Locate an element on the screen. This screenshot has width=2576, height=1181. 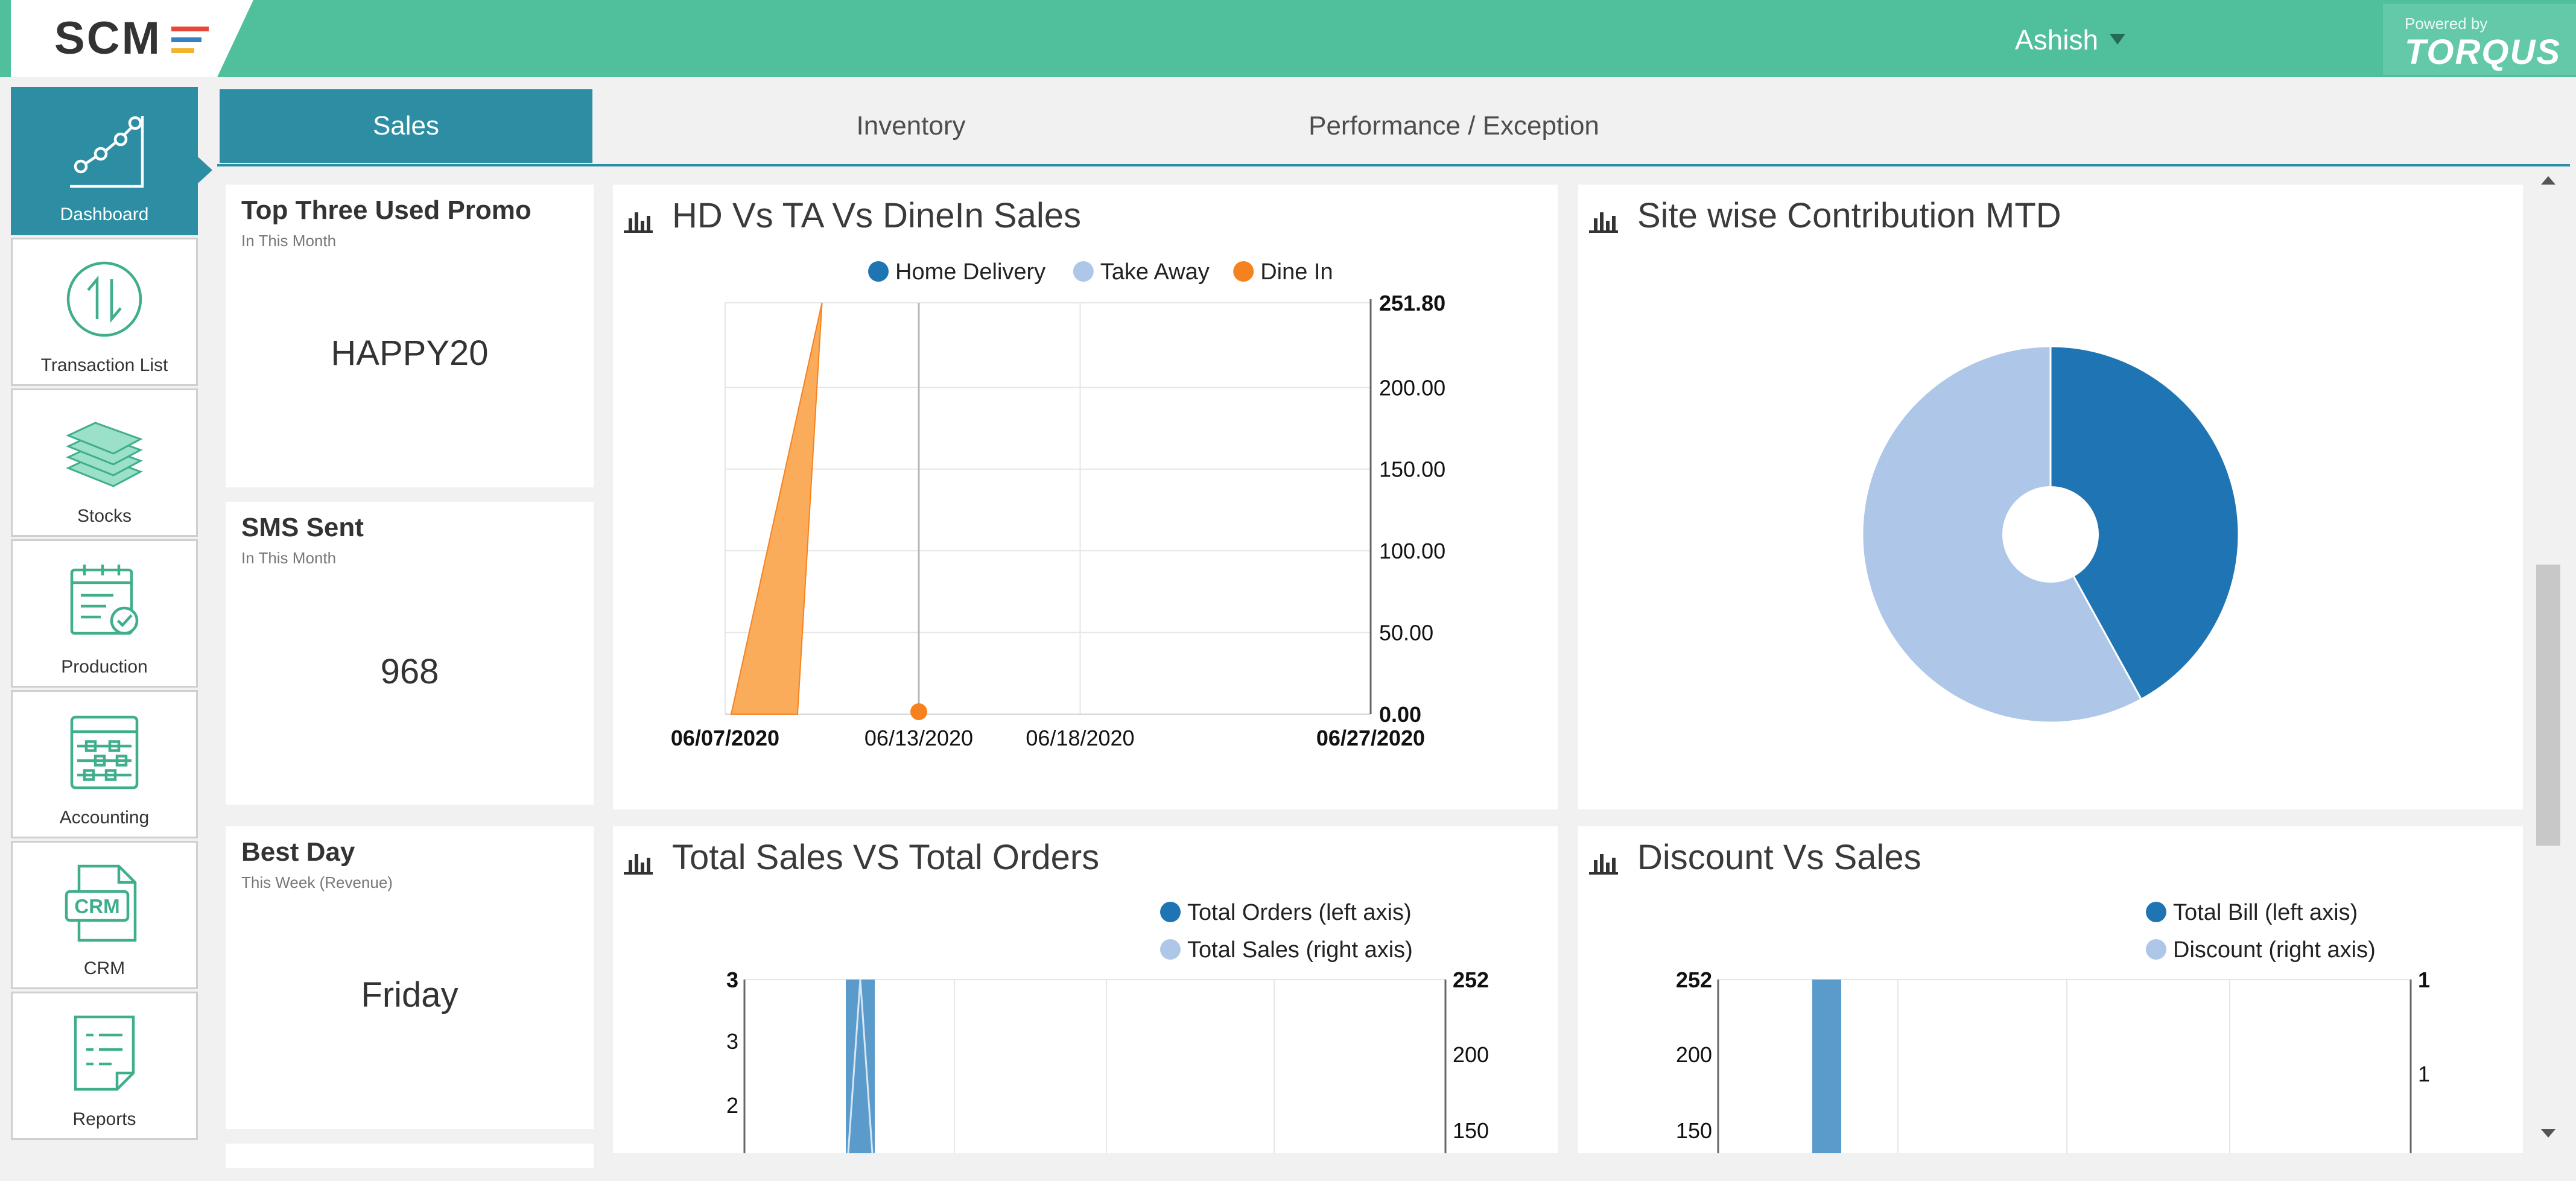
card-title: Discount Vs Sales is located at coordinates (1779, 857).